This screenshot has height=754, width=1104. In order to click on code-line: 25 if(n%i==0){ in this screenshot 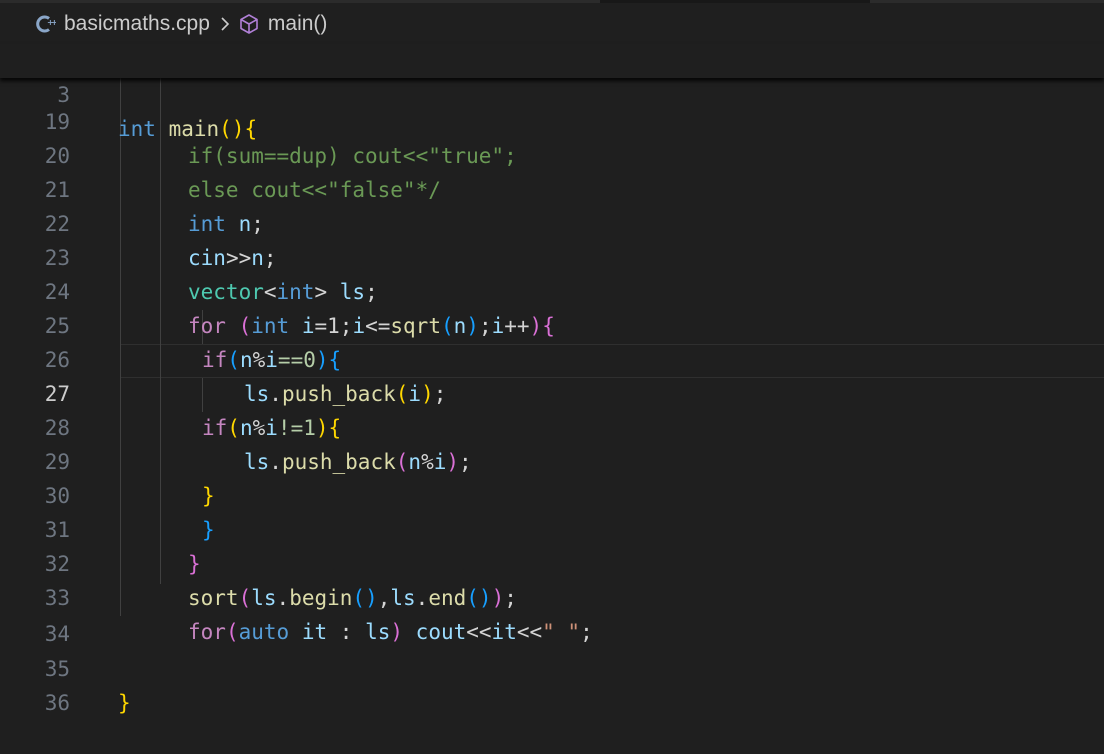, I will do `click(552, 323)`.